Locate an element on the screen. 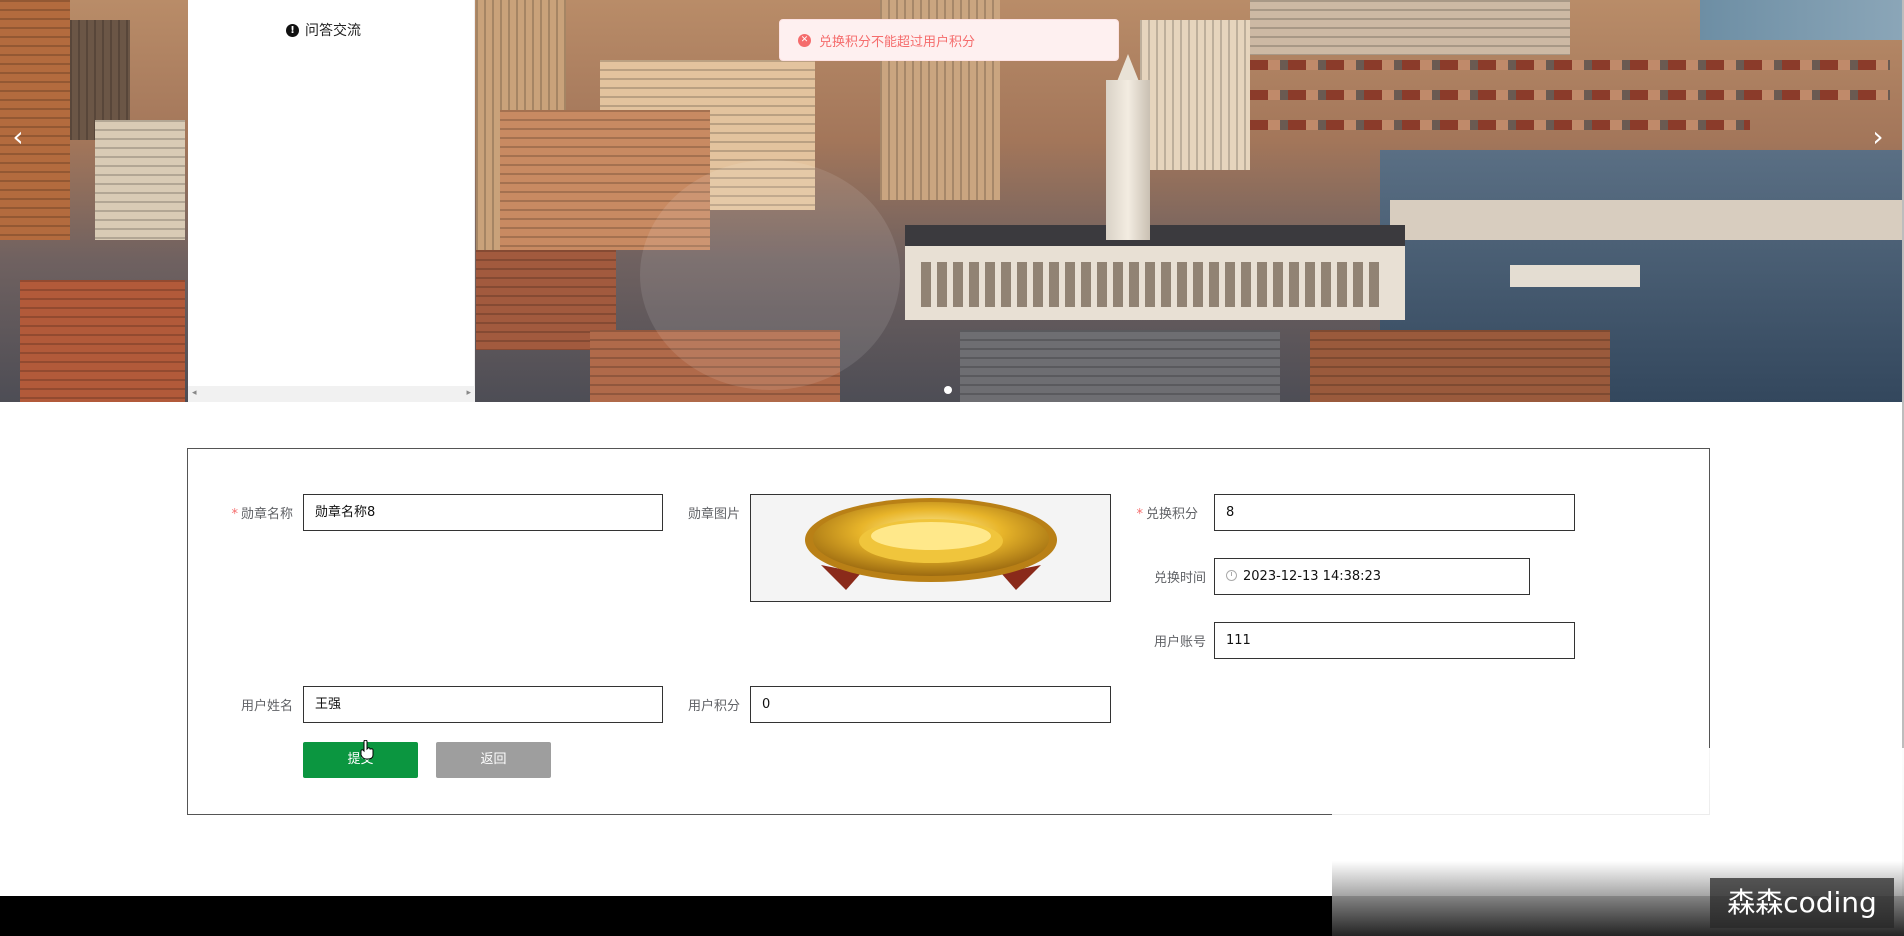  banner-water-far is located at coordinates (1802, 20).